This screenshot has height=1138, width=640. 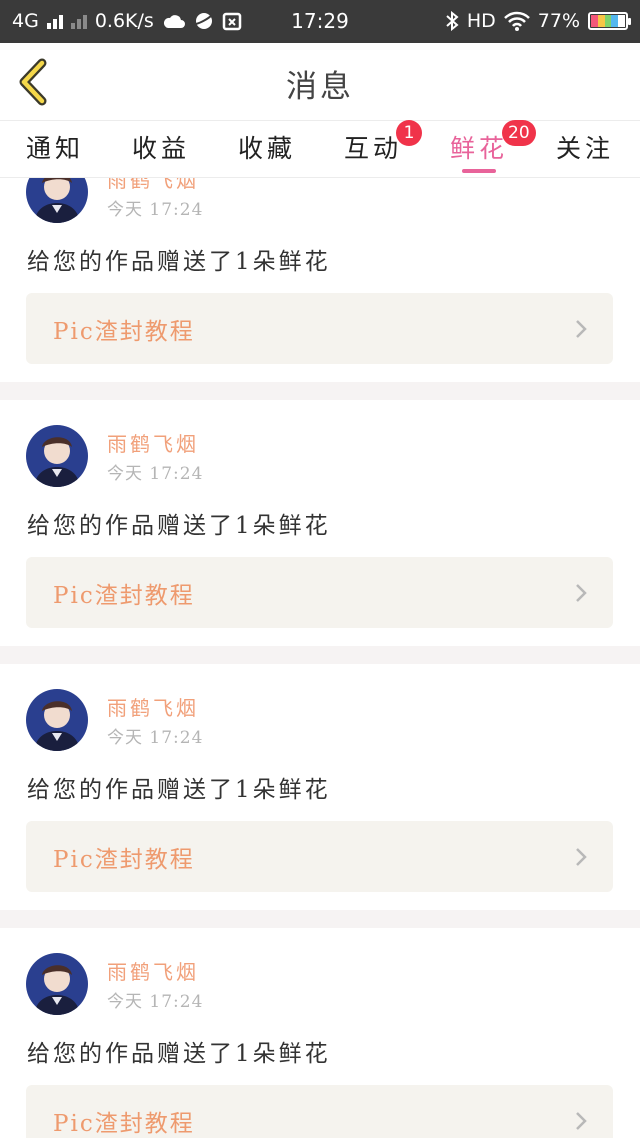 I want to click on bluetooth-icon, so click(x=452, y=21).